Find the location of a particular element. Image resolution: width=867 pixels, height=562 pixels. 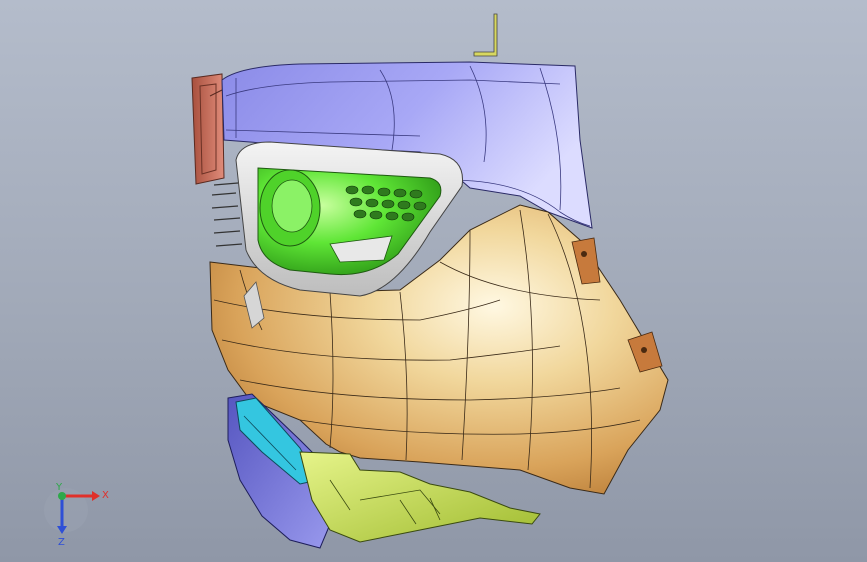

x-axis-label: X is located at coordinates (105, 495).